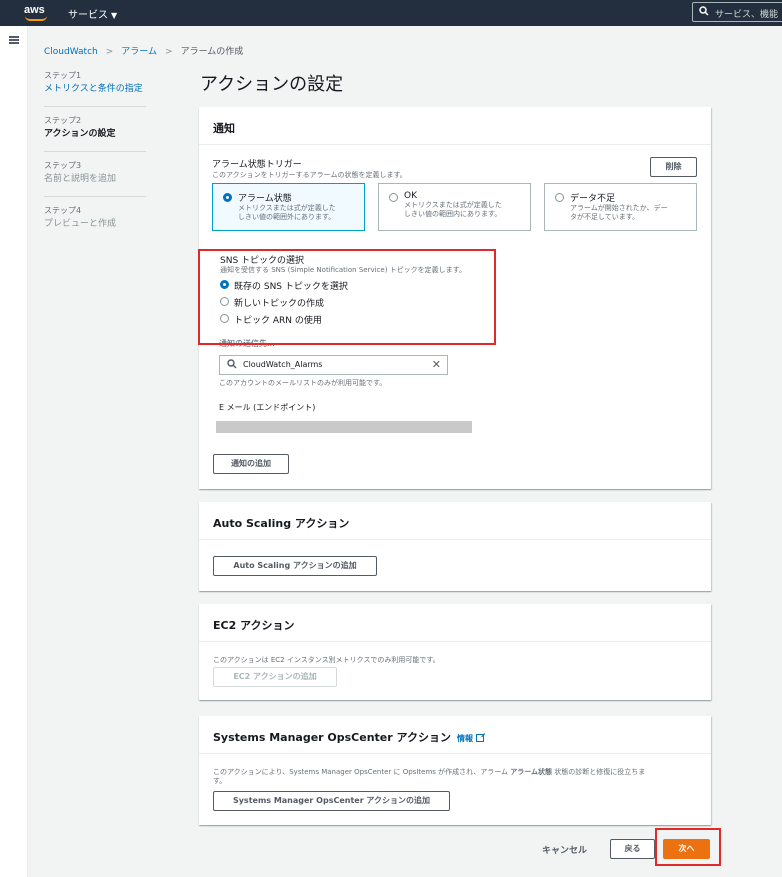 The width and height of the screenshot is (782, 877). I want to click on topic-help-text: このアカウントのメールリストのみが利用可能です。, so click(303, 383).